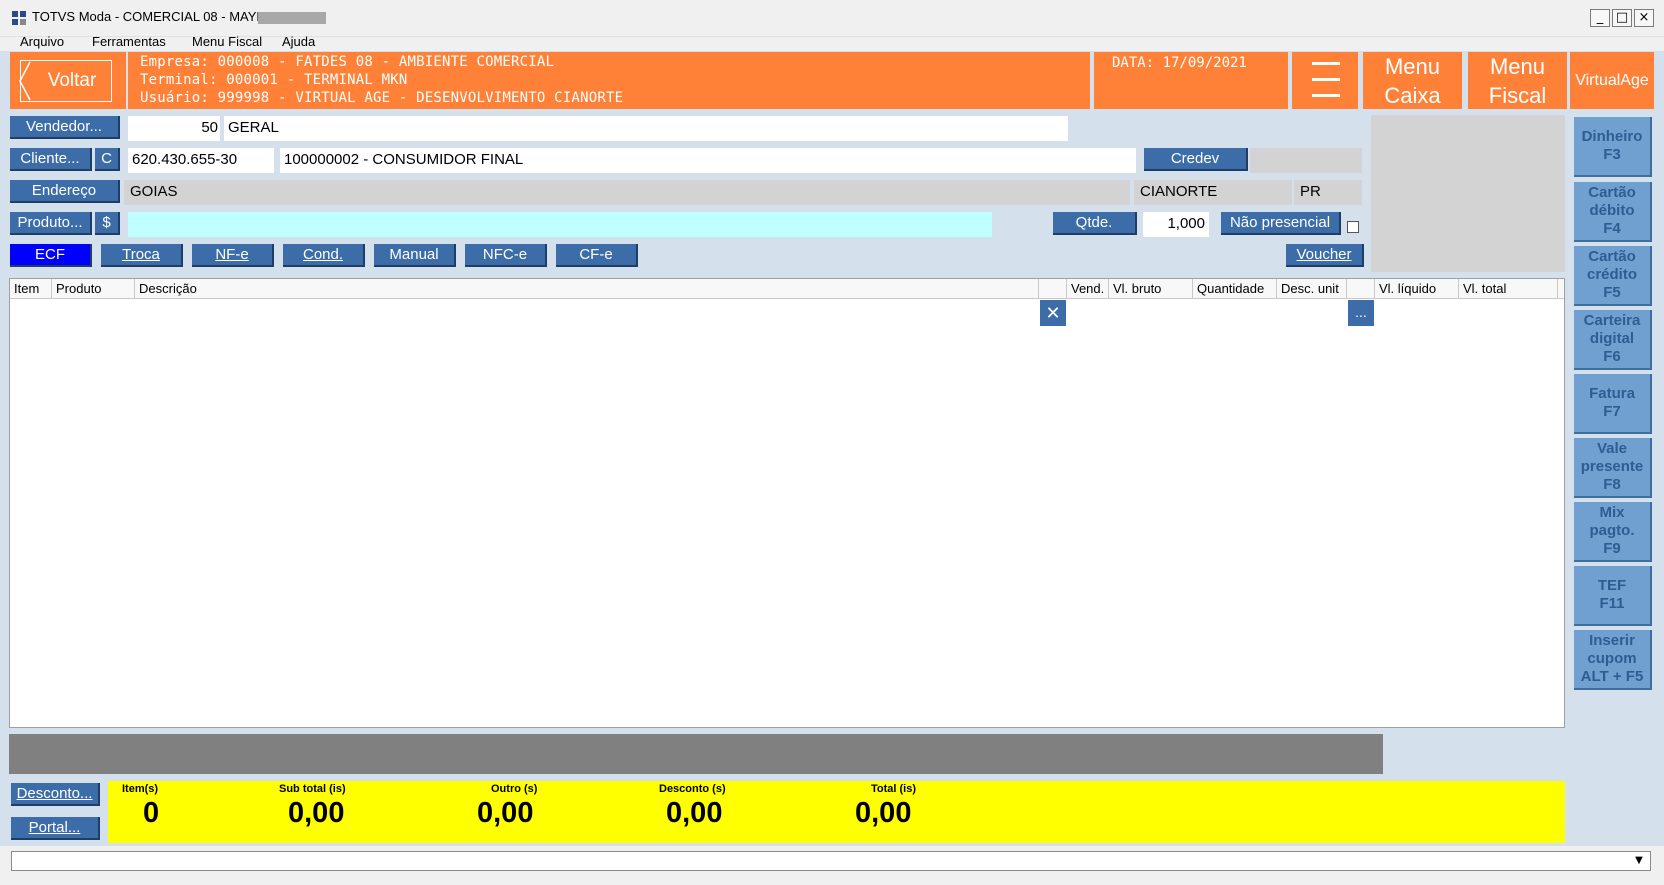 The height and width of the screenshot is (885, 1664). Describe the element at coordinates (627, 192) in the screenshot. I see `endereco-field: GOIAS` at that location.